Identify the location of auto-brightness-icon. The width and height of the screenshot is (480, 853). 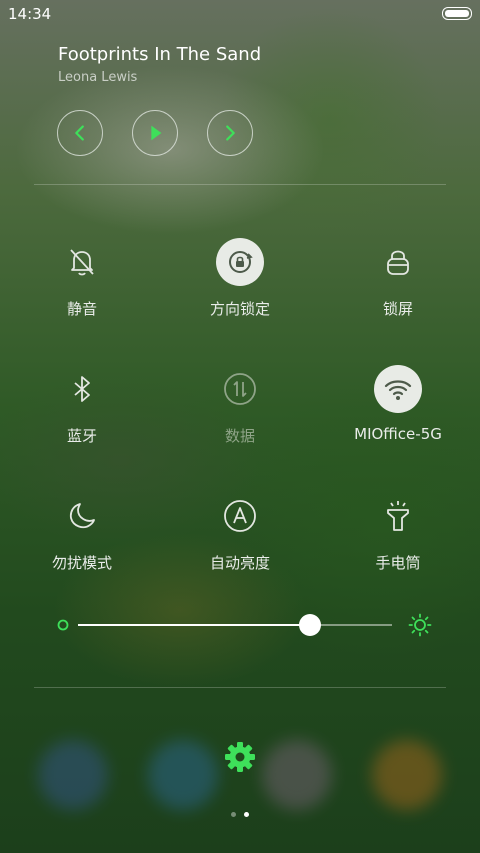
(240, 516).